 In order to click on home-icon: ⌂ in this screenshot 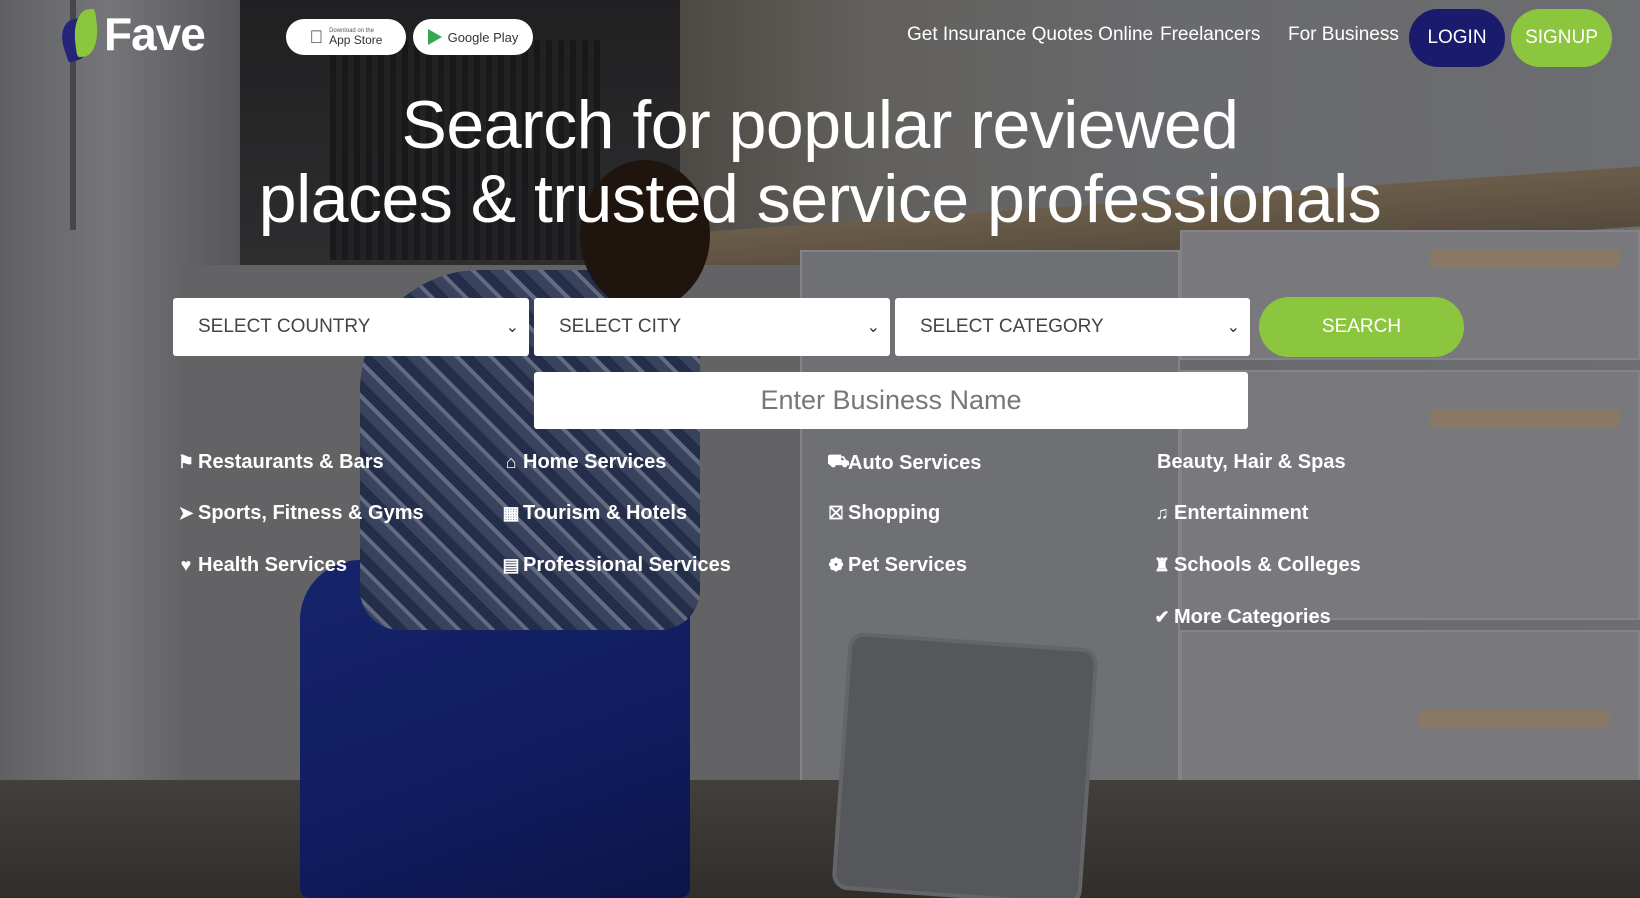, I will do `click(511, 462)`.